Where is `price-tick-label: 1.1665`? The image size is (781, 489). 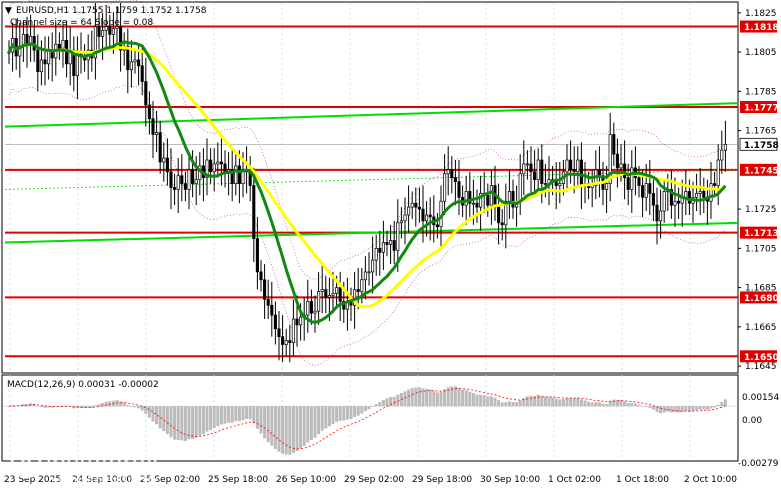
price-tick-label: 1.1665 is located at coordinates (761, 328).